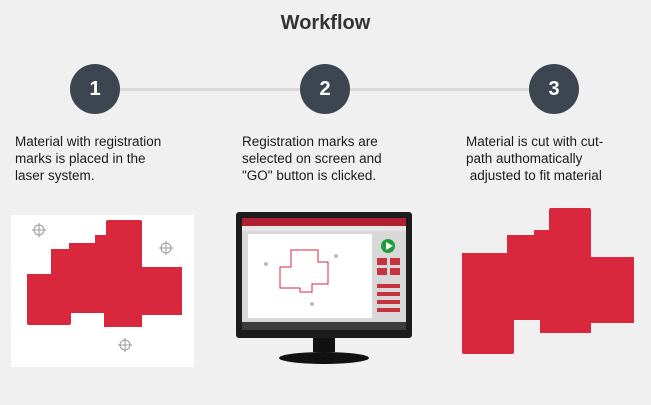 This screenshot has width=651, height=405. I want to click on step-3-line-3: adjusted to fit material, so click(534, 175).